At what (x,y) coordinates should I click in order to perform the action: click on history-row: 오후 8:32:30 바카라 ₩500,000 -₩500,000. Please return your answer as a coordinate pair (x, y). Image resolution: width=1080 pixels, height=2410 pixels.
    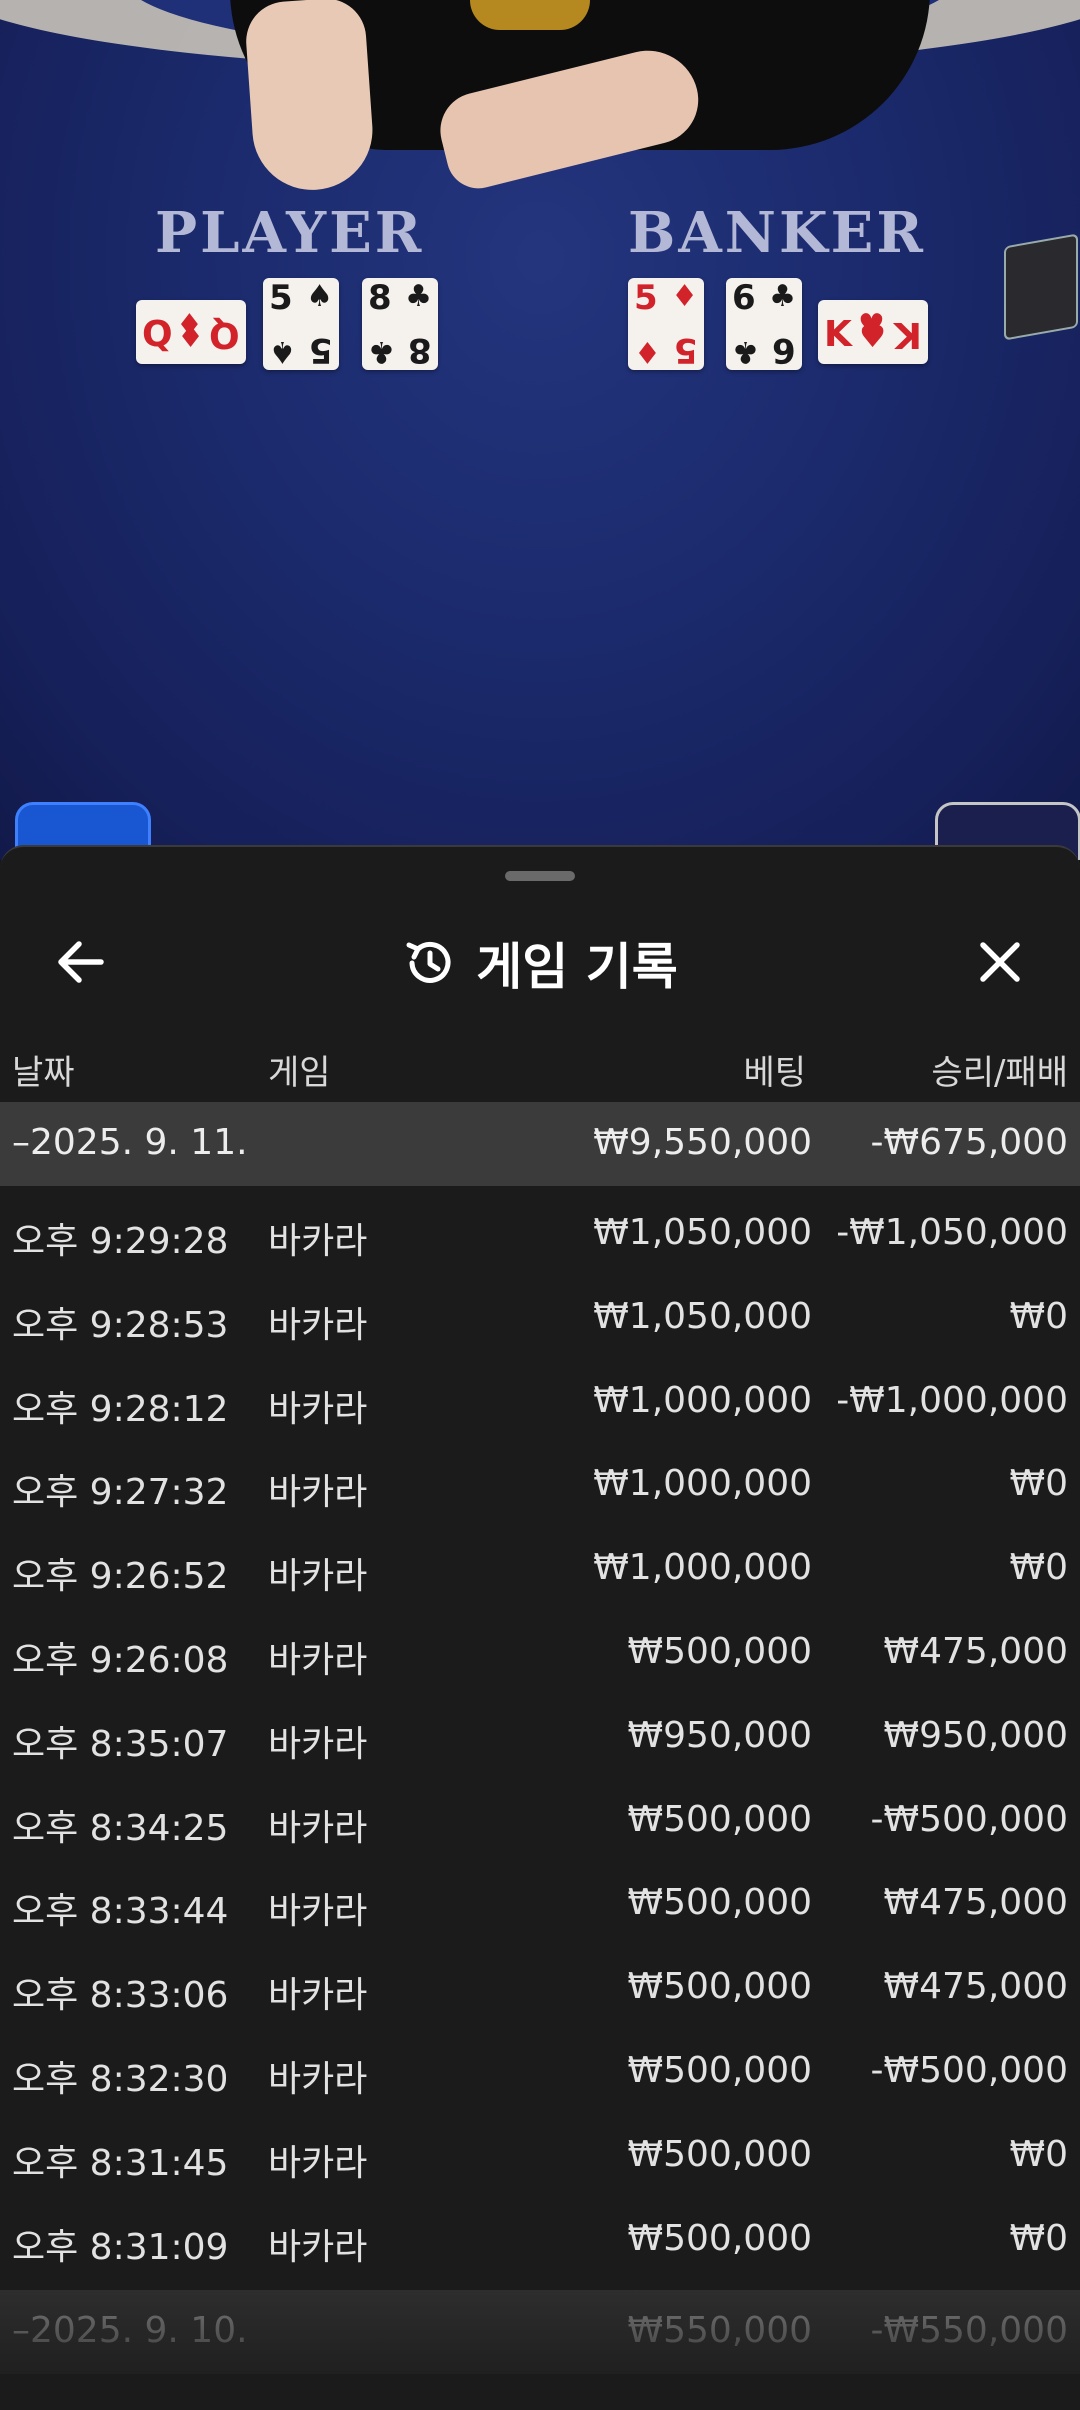
    Looking at the image, I should click on (540, 2072).